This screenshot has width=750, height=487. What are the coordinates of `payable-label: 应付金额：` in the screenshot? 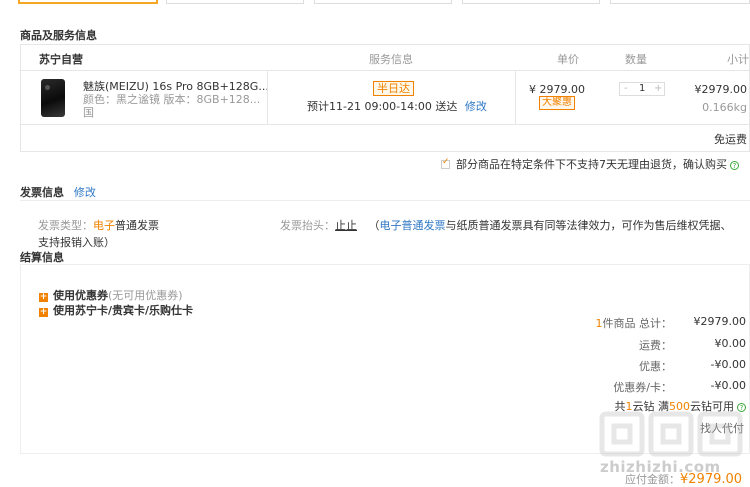 It's located at (652, 479).